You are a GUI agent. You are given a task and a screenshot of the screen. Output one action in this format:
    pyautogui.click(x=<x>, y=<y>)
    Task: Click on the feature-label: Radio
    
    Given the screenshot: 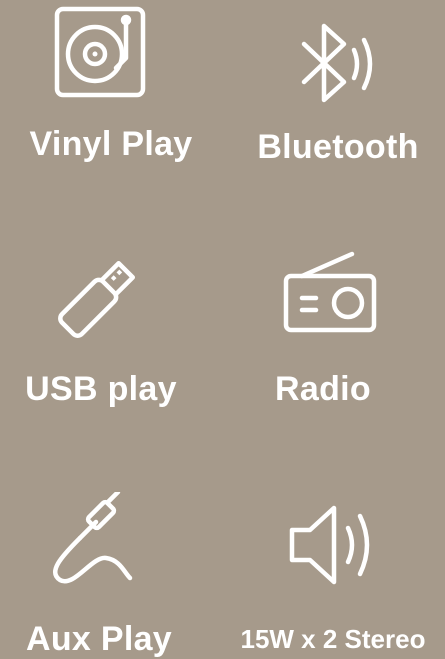 What is the action you would take?
    pyautogui.click(x=323, y=389)
    